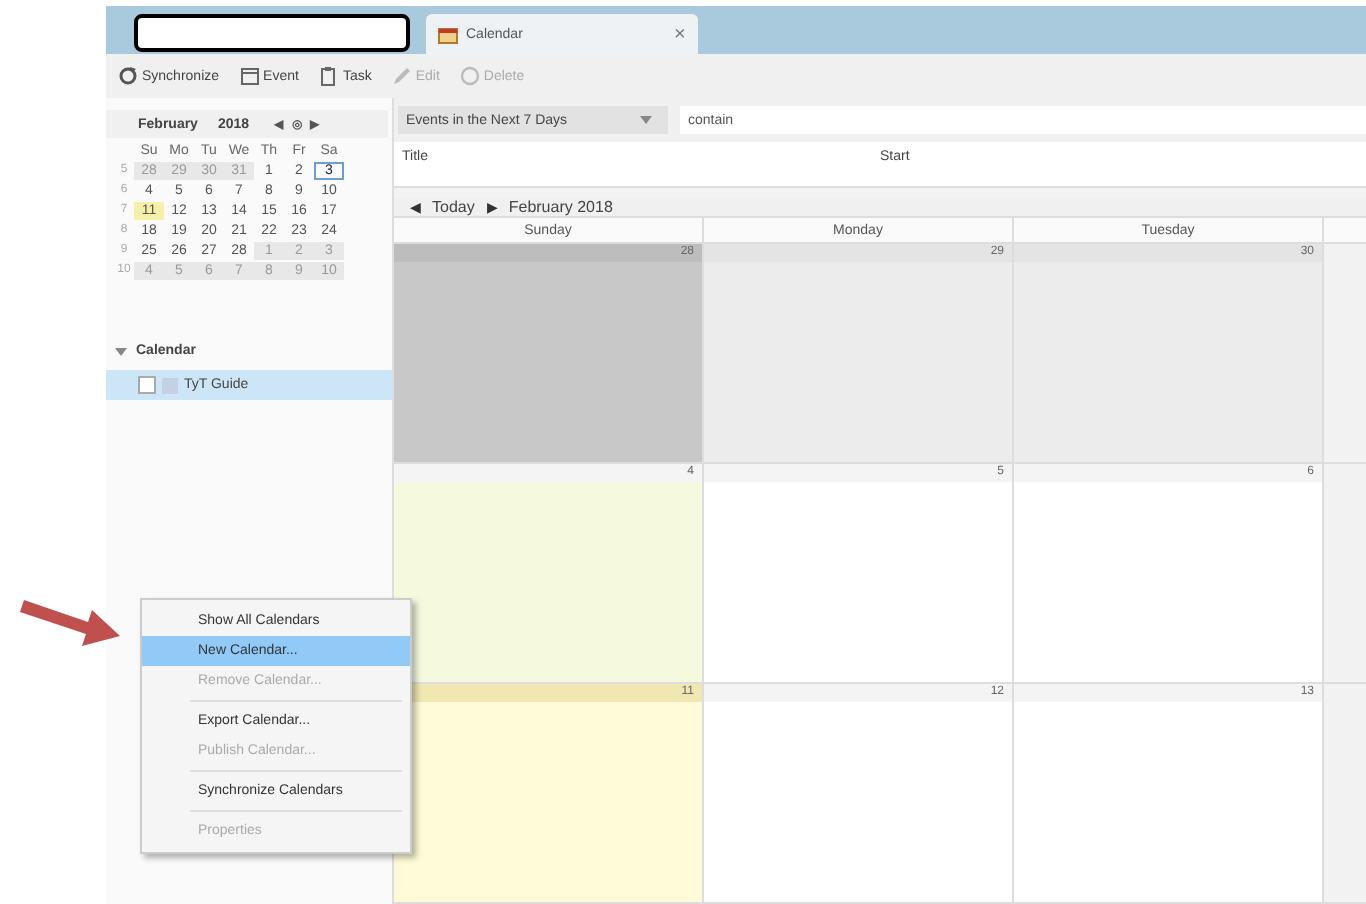  I want to click on sync-icon, so click(128, 76).